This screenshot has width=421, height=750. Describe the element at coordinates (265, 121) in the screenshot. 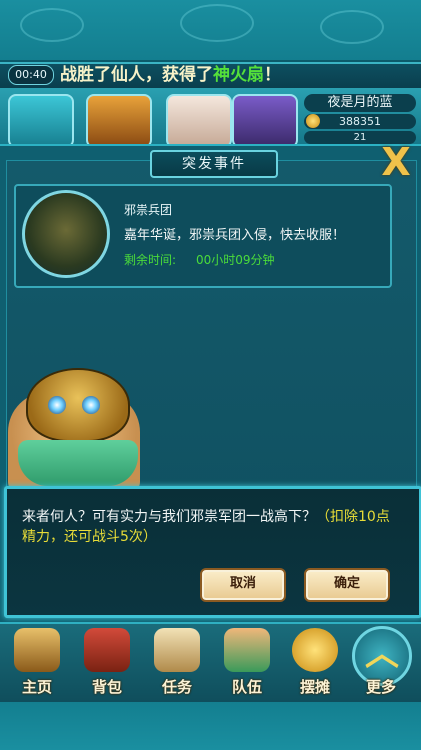

I see `player-avatar` at that location.